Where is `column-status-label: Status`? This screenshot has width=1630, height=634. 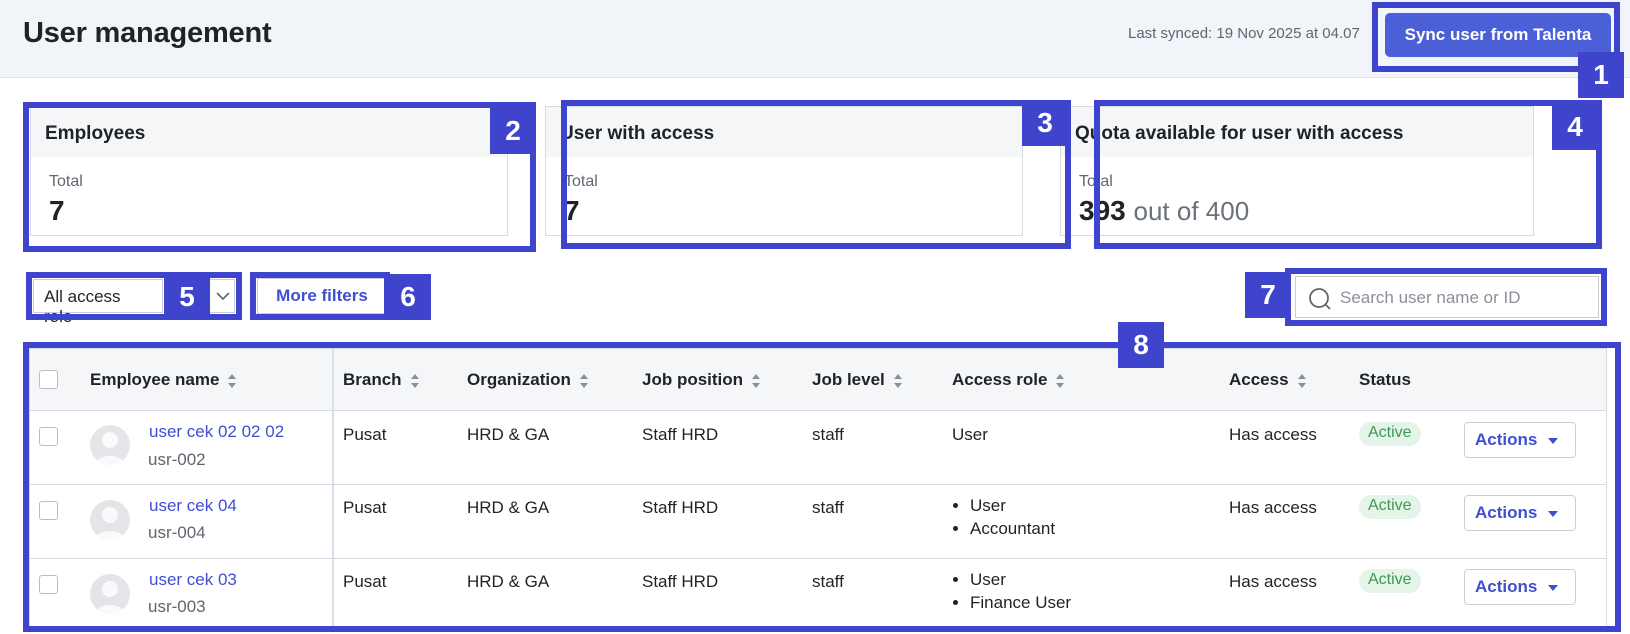
column-status-label: Status is located at coordinates (1385, 379).